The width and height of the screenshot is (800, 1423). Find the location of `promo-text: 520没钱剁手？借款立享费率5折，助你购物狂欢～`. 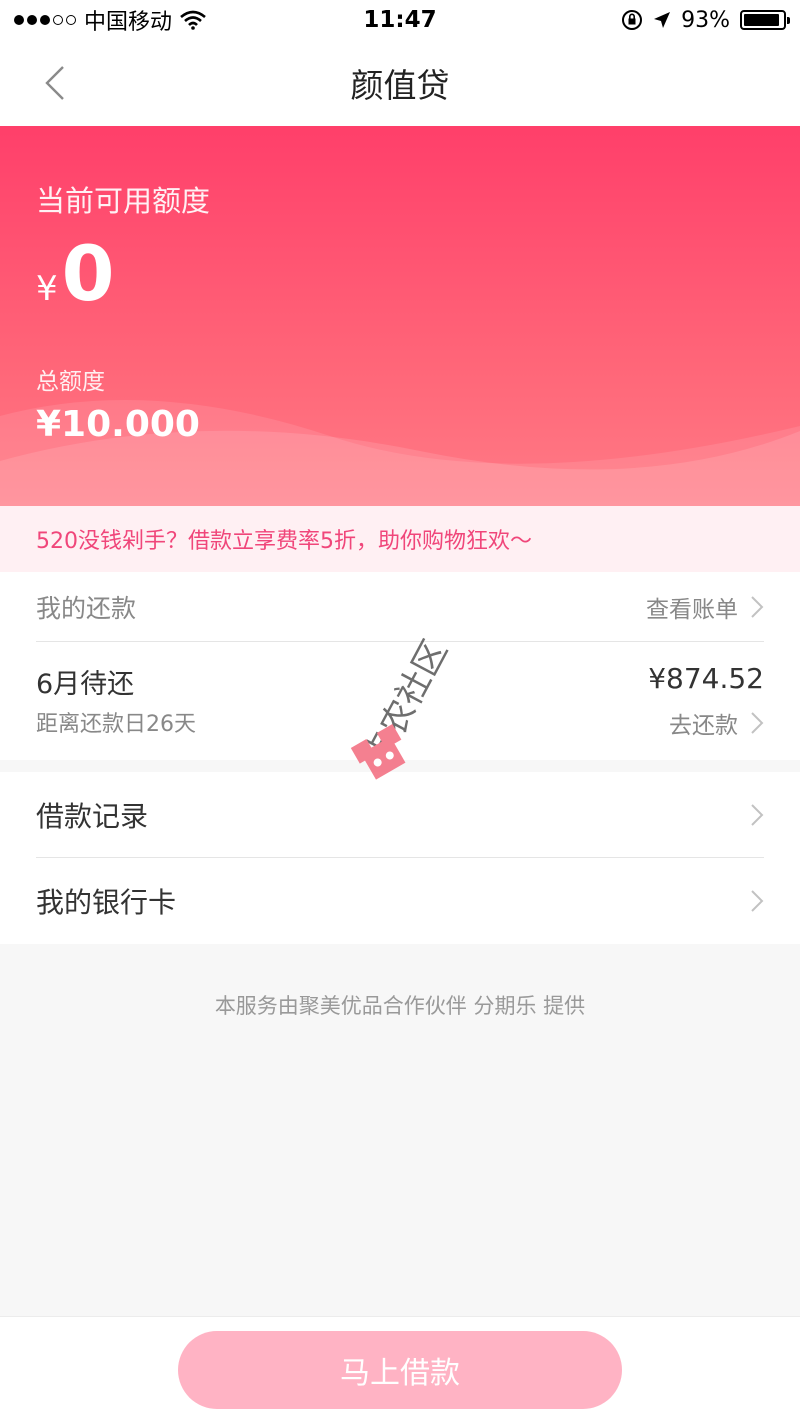

promo-text: 520没钱剁手？借款立享费率5折，助你购物狂欢～ is located at coordinates (284, 541).